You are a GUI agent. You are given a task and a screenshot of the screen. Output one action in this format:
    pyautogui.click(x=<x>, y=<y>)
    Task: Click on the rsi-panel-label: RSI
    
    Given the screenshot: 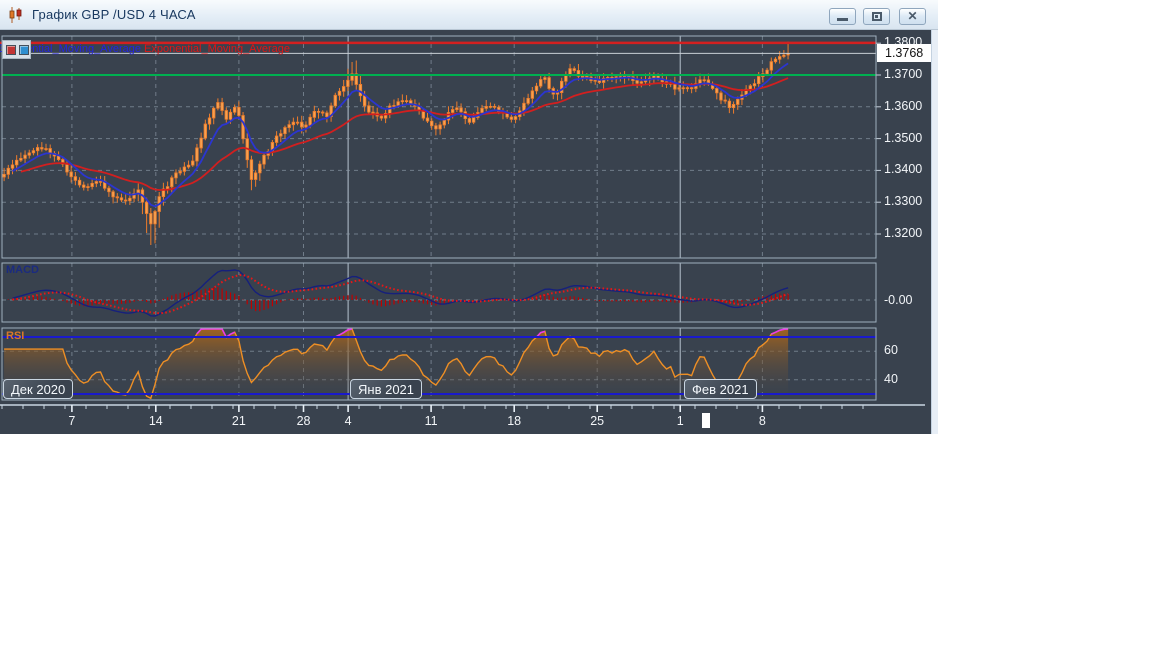 What is the action you would take?
    pyautogui.click(x=15, y=336)
    